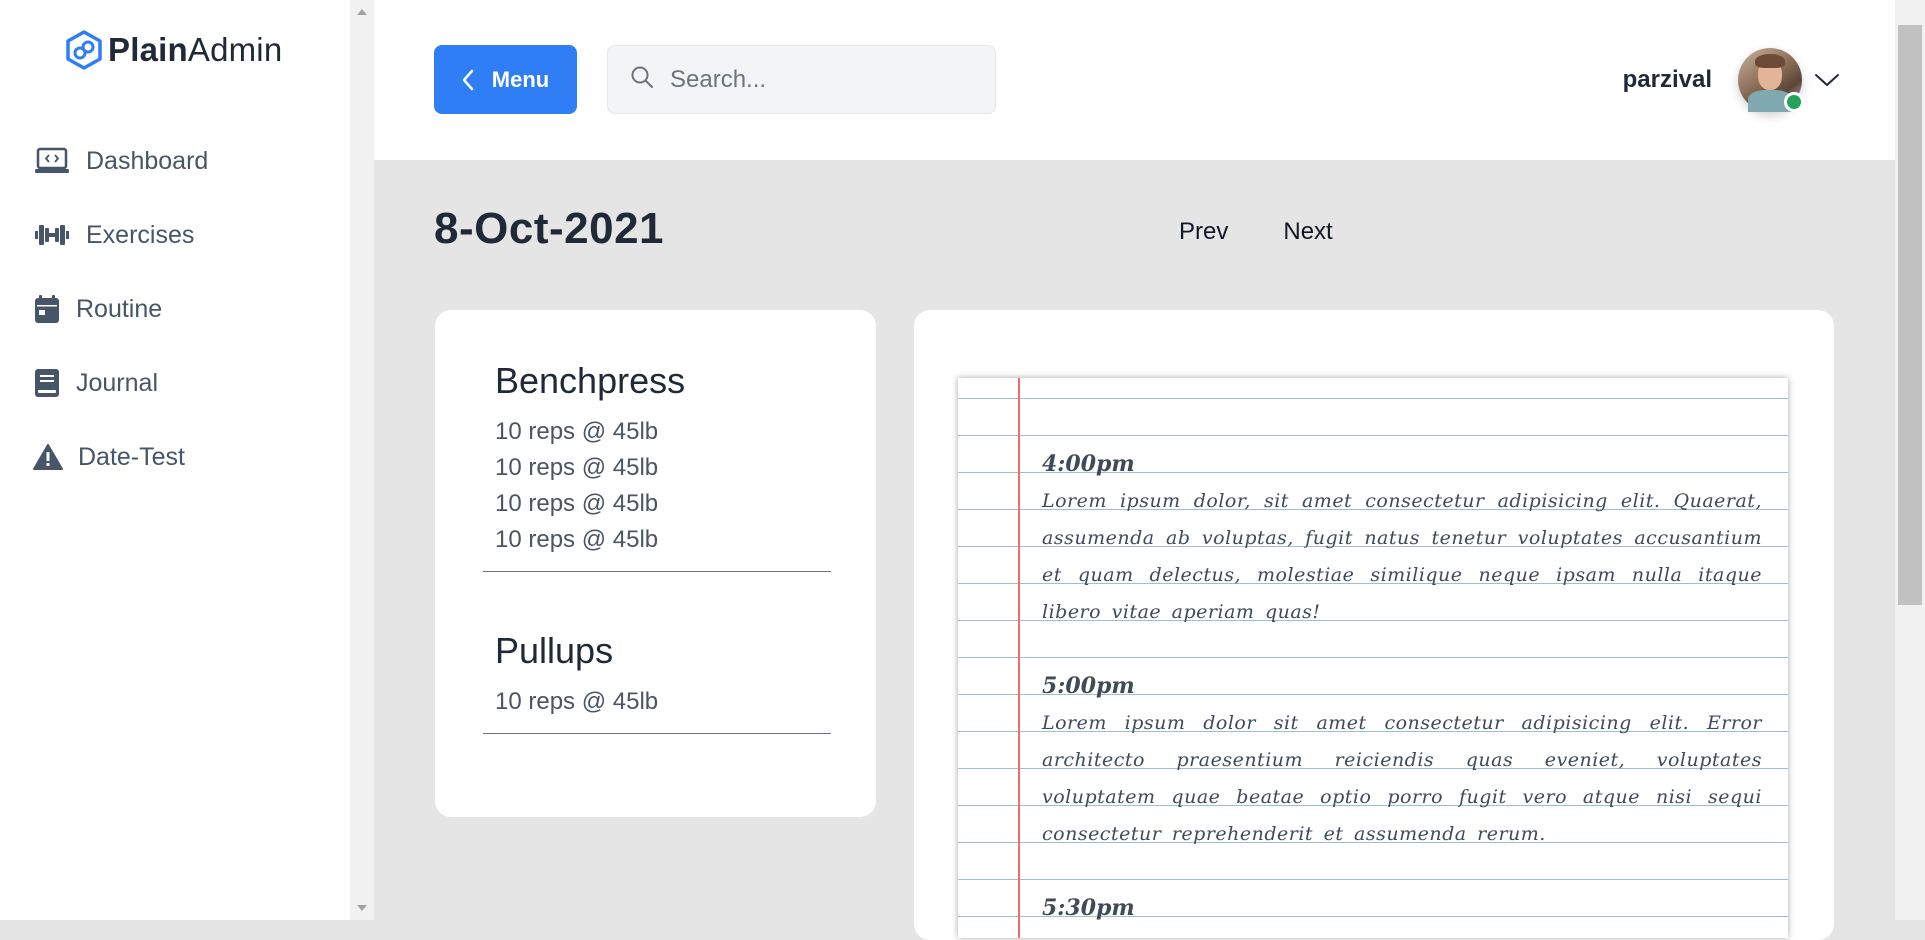  I want to click on sidebar-item-exercises: Exercises, so click(182, 235).